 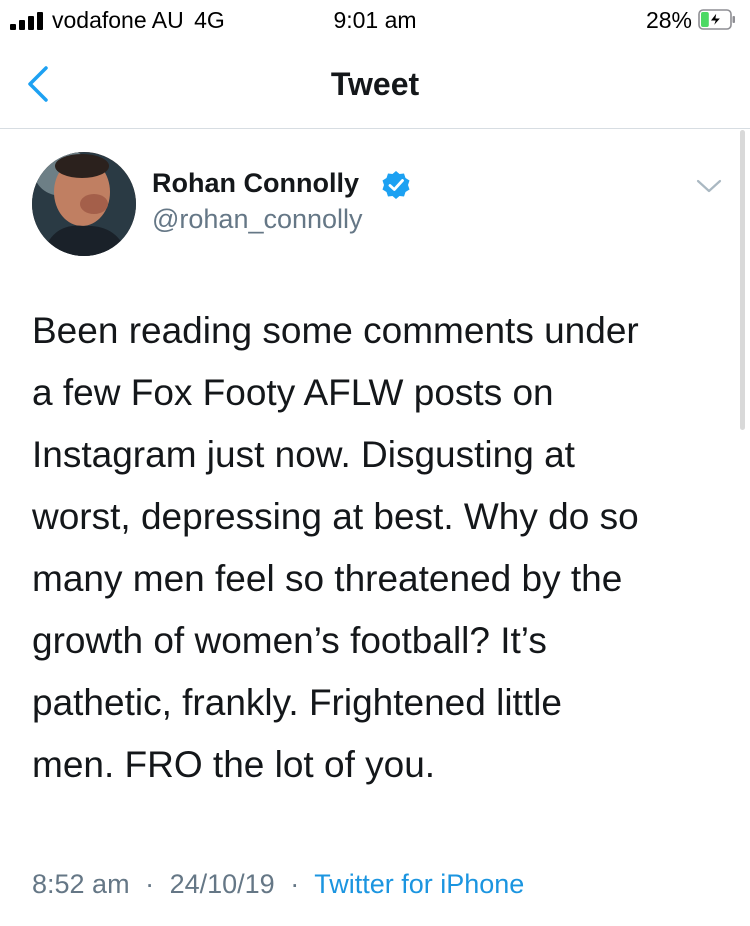 What do you see at coordinates (419, 884) in the screenshot?
I see `tweet-source-link: Twitter for iPhone` at bounding box center [419, 884].